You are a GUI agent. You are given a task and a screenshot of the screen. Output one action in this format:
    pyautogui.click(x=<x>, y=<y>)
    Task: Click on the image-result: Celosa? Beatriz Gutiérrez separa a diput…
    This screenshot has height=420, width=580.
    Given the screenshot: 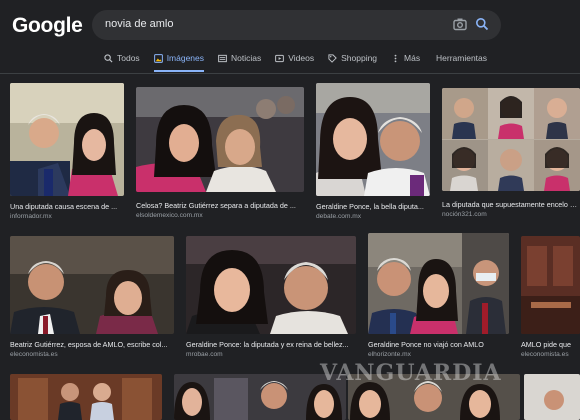 What is the action you would take?
    pyautogui.click(x=220, y=156)
    